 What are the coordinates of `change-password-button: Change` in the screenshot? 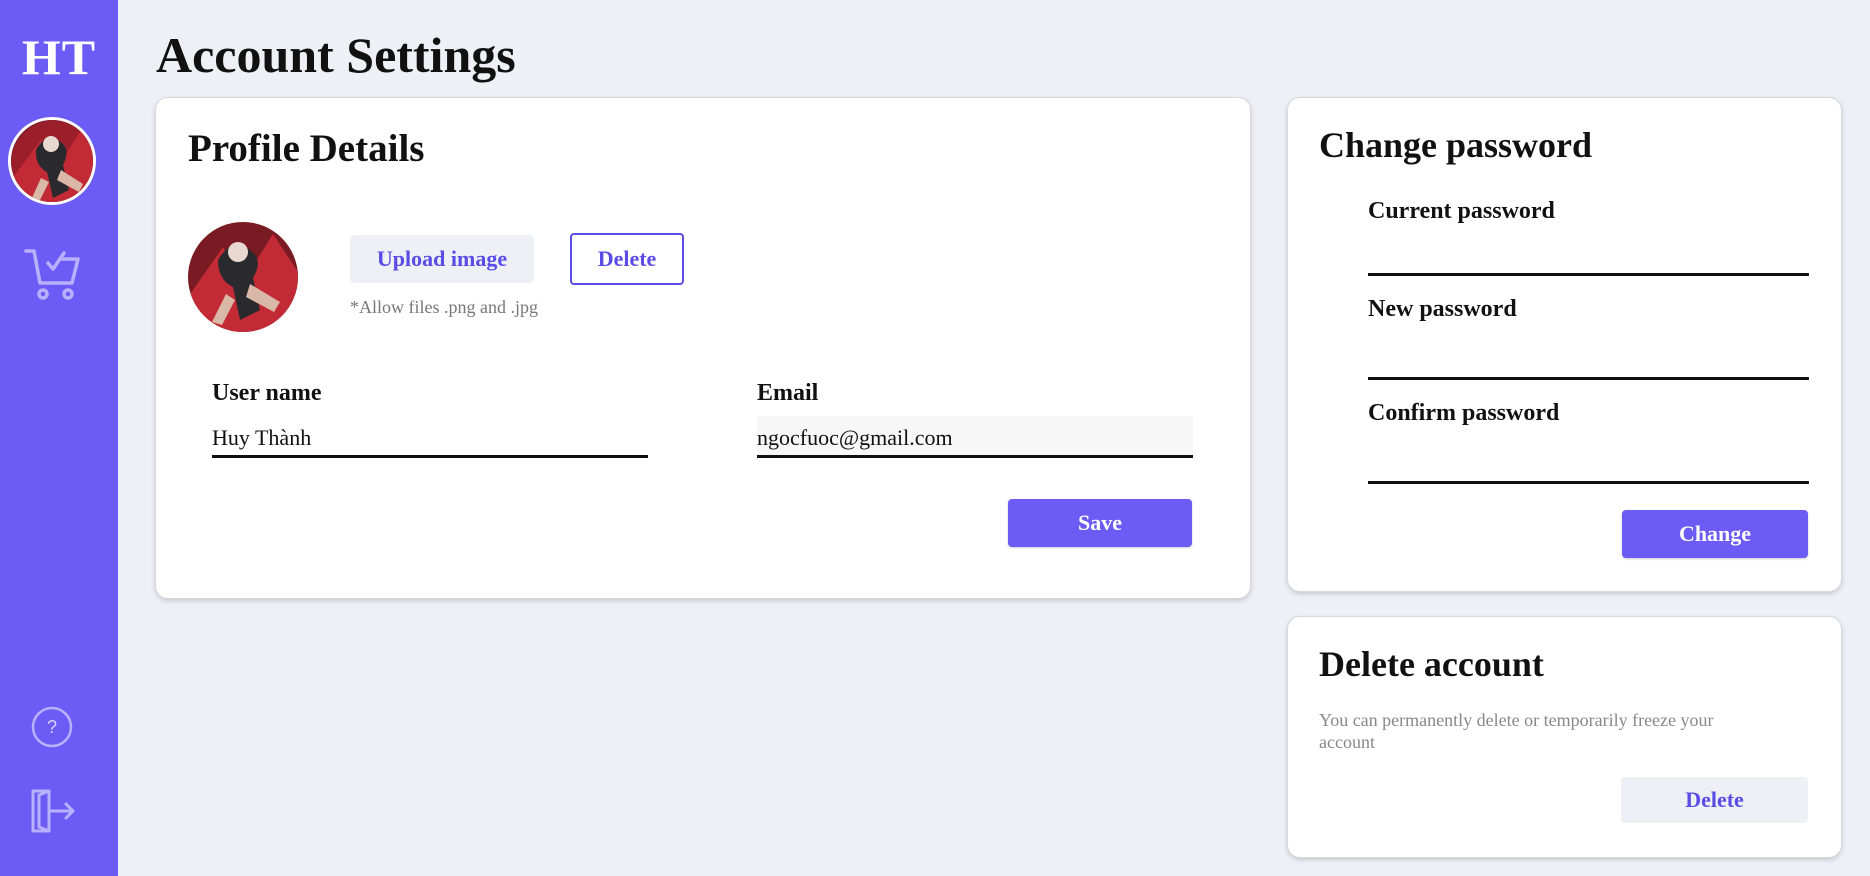 It's located at (1715, 534).